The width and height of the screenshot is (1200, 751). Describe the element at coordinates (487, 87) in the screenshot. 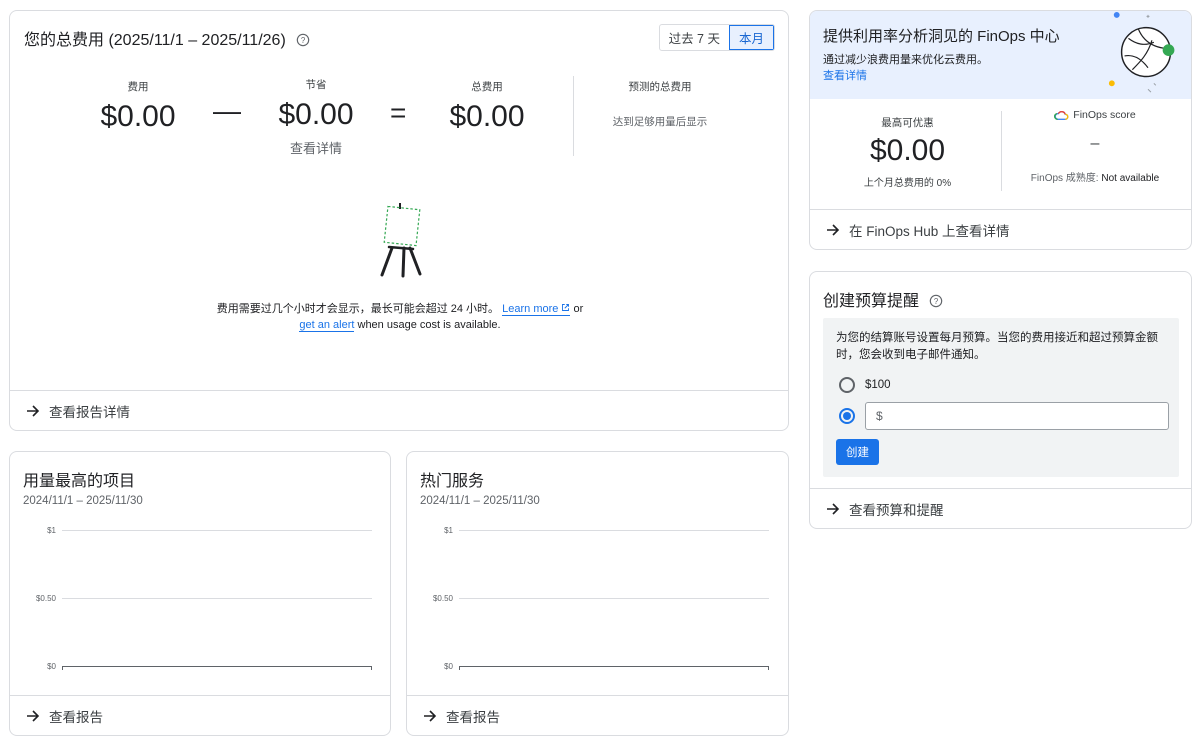

I see `total-label: 总费用` at that location.